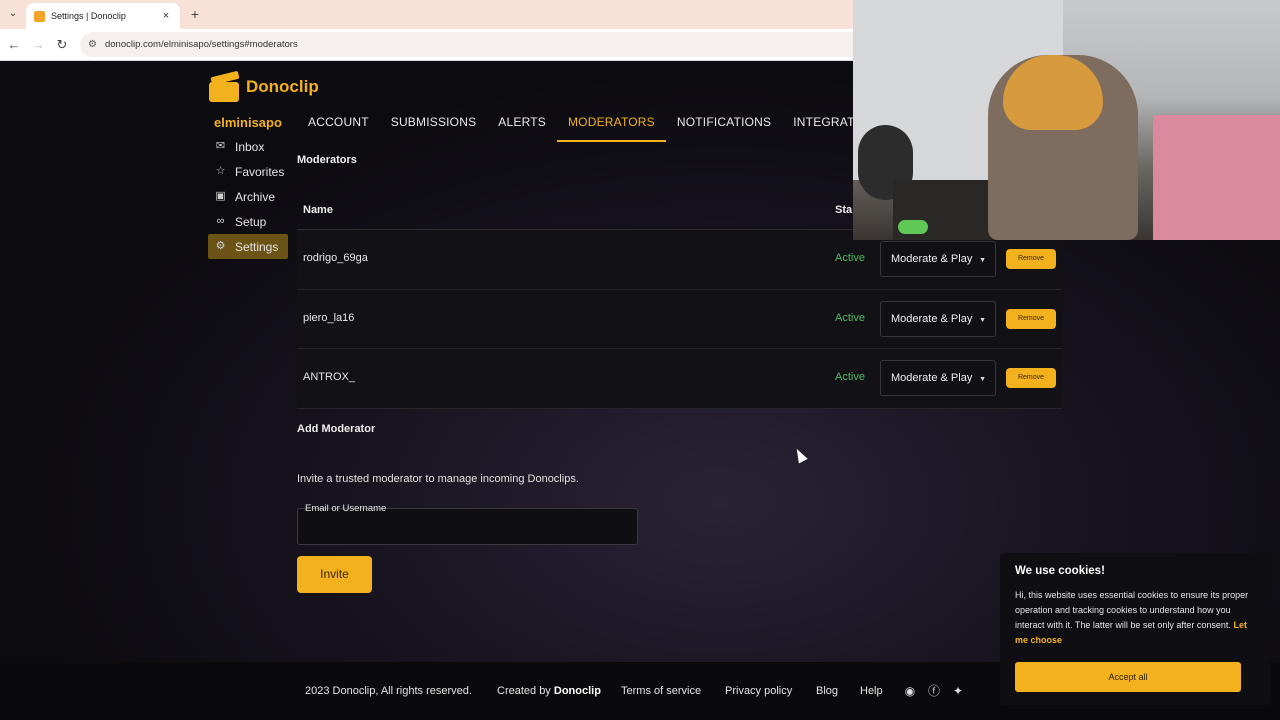 This screenshot has height=720, width=1280. Describe the element at coordinates (1066, 120) in the screenshot. I see `webcam-overlay` at that location.